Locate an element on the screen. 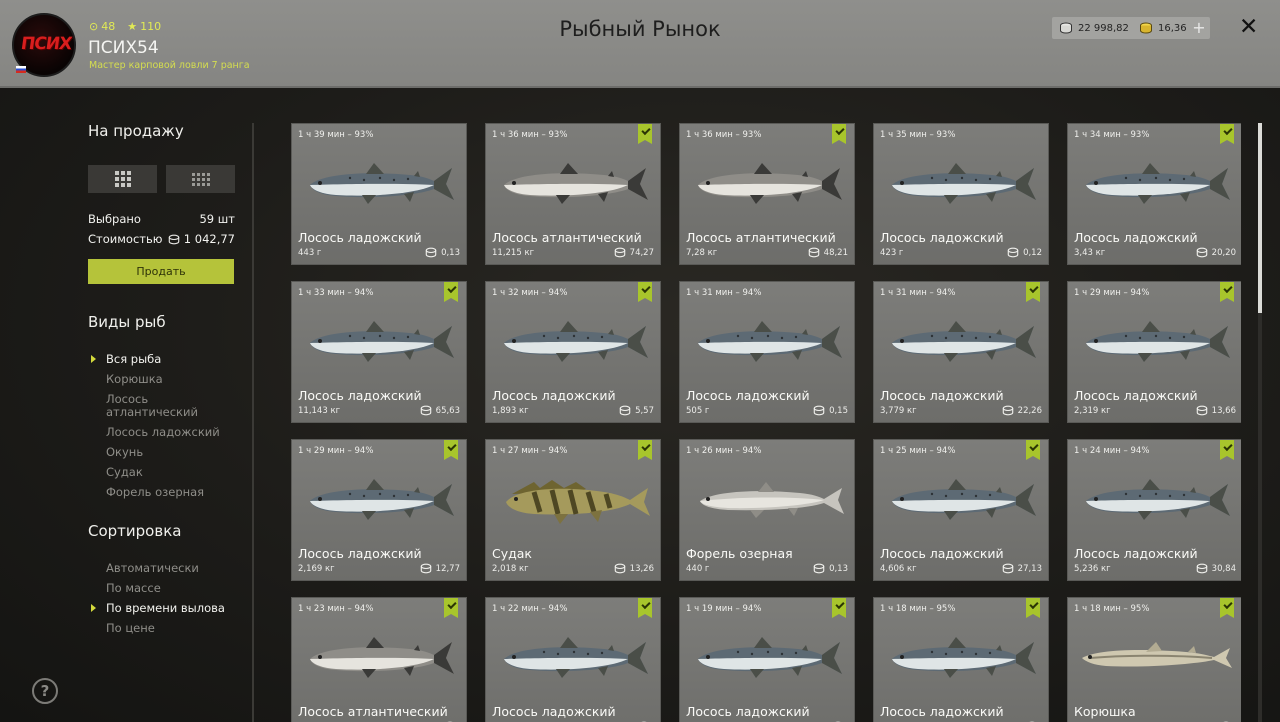 Image resolution: width=1280 pixels, height=722 pixels. cost-value-wrap: 1 042,77 is located at coordinates (201, 239).